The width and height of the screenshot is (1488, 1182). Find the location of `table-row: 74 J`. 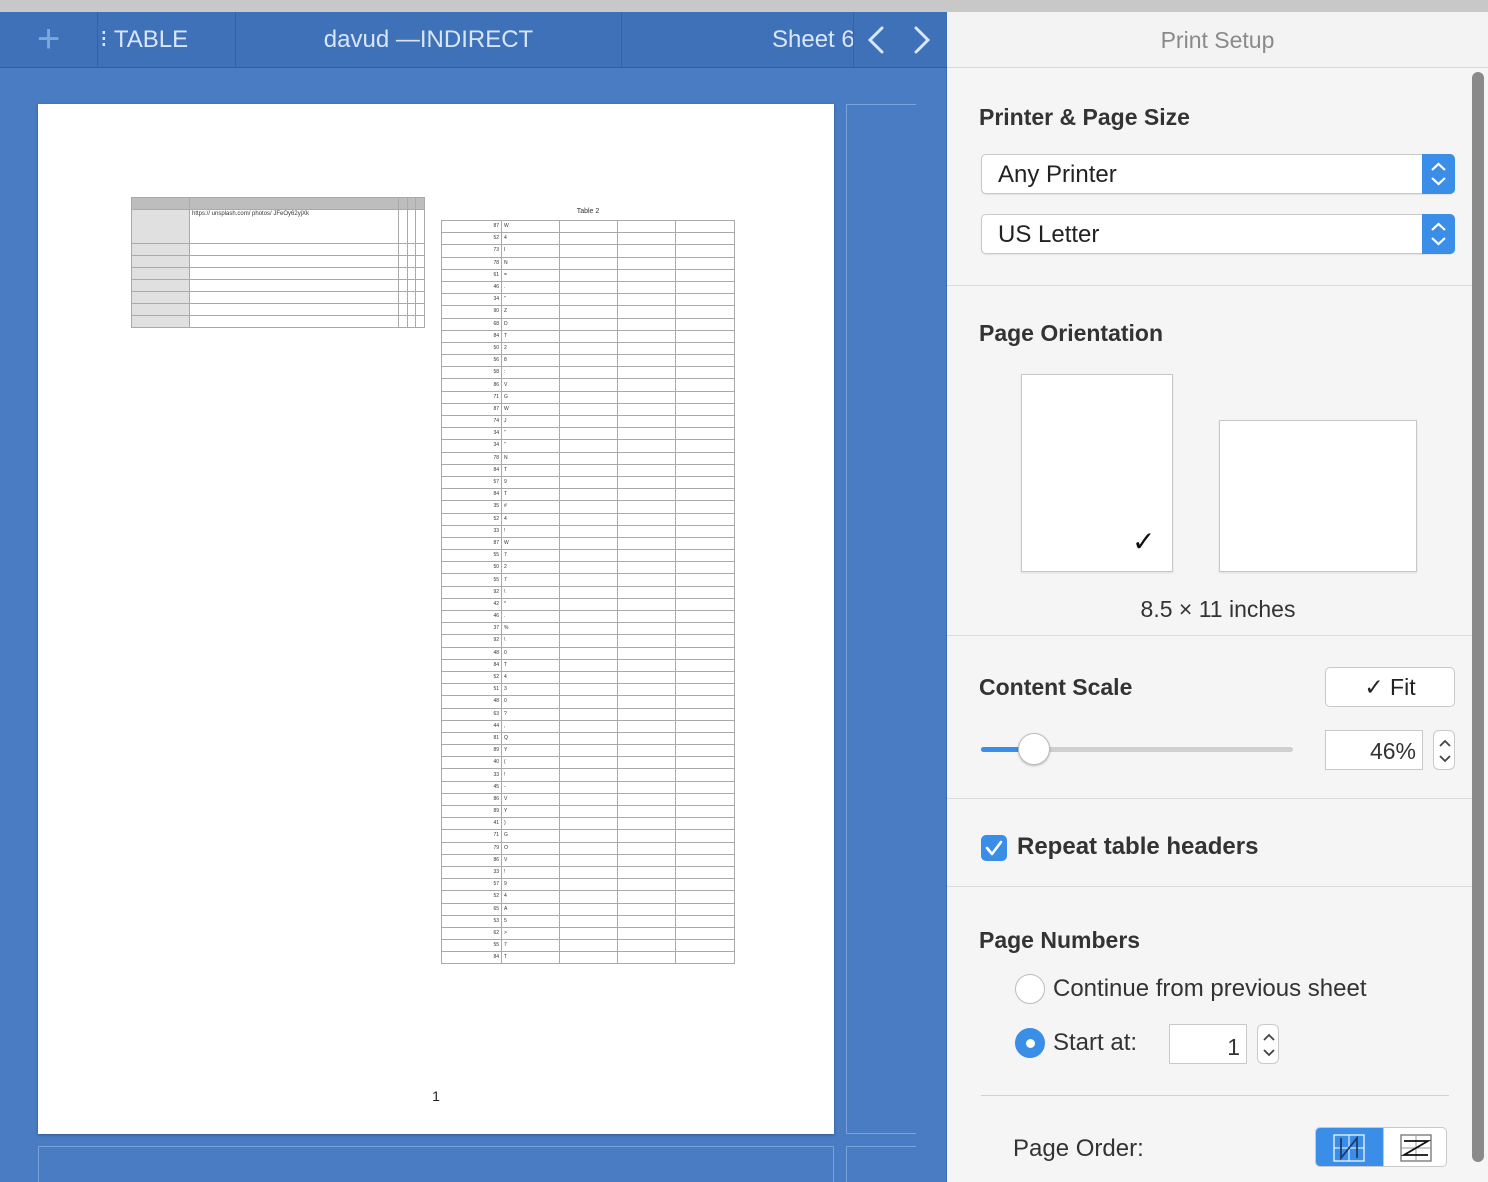

table-row: 74 J is located at coordinates (588, 421).